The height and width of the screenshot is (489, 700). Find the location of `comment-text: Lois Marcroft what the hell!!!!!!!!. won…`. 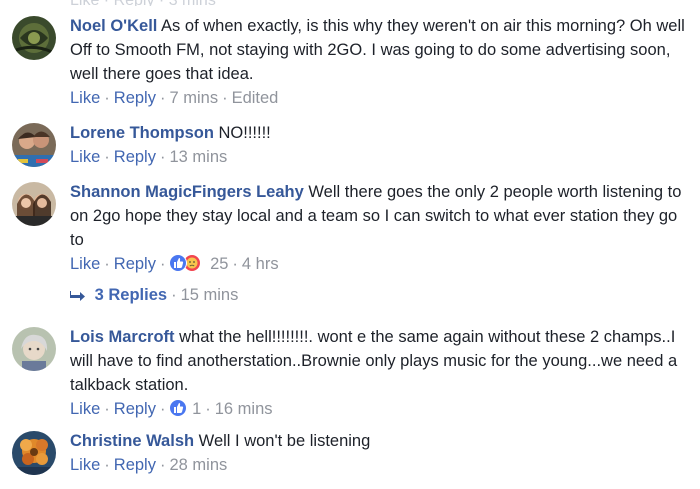

comment-text: Lois Marcroft what the hell!!!!!!!!. won… is located at coordinates (378, 361).